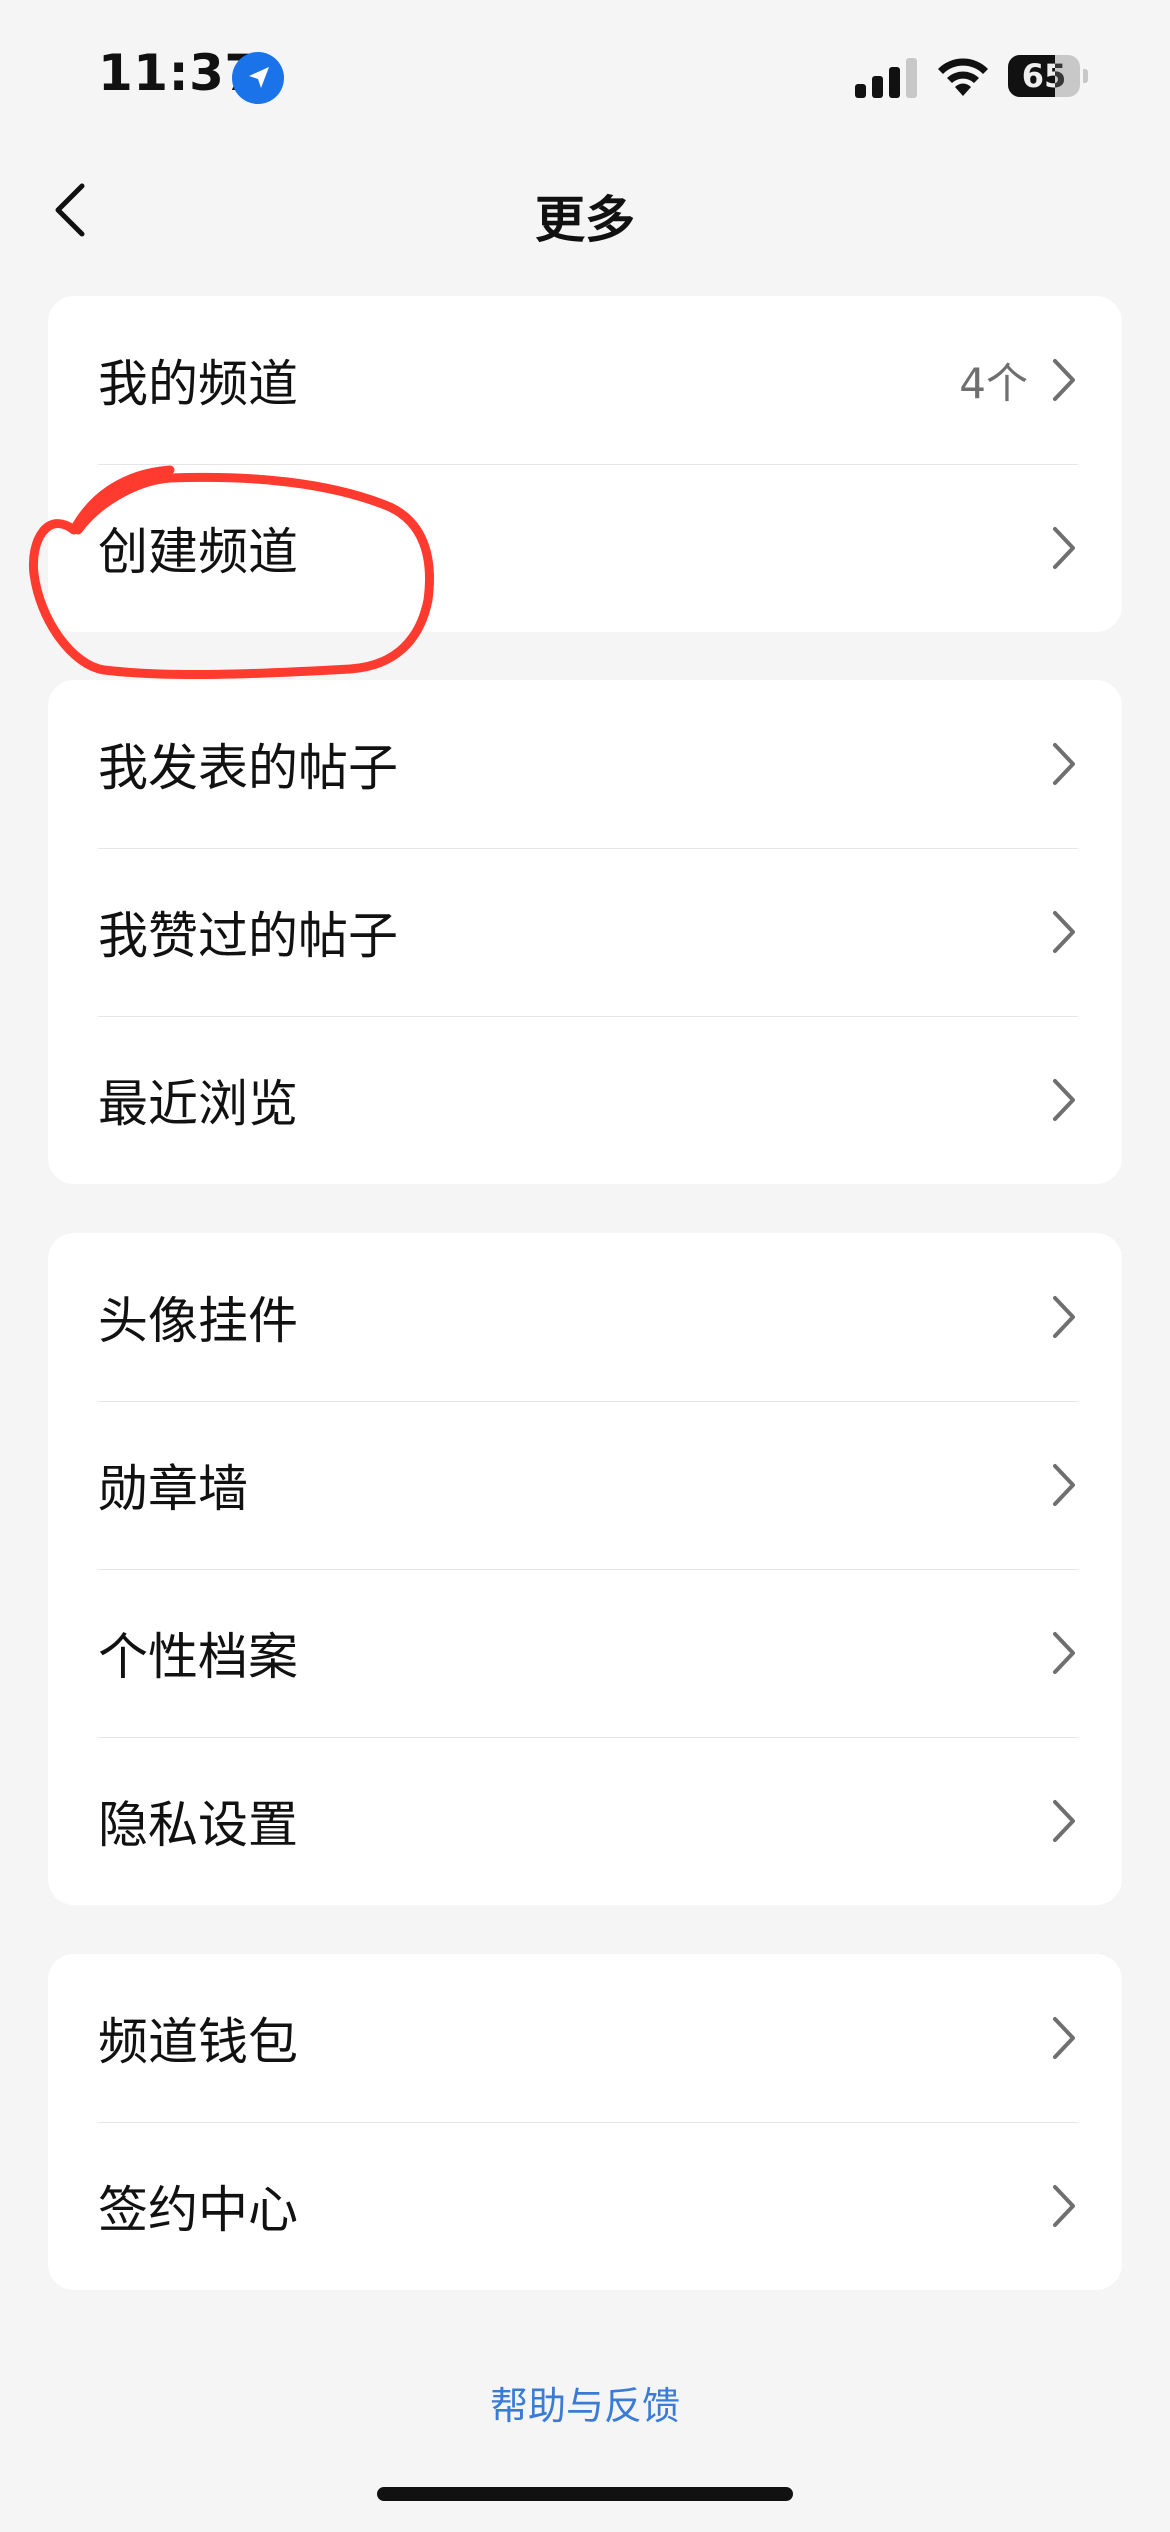 The height and width of the screenshot is (2532, 1170). I want to click on menu-item-privacy-settings: 隐私设置, so click(585, 1821).